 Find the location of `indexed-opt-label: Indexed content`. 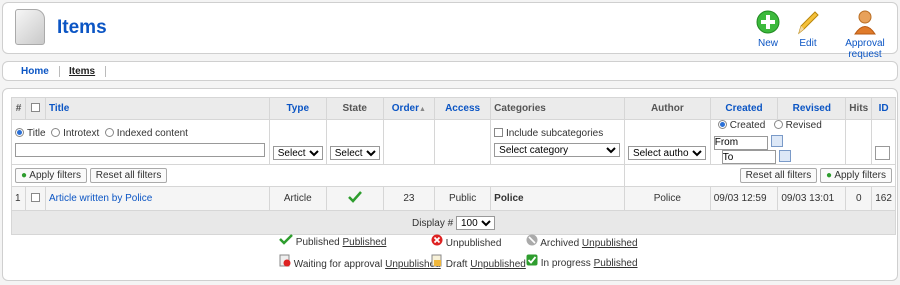

indexed-opt-label: Indexed content is located at coordinates (152, 133).